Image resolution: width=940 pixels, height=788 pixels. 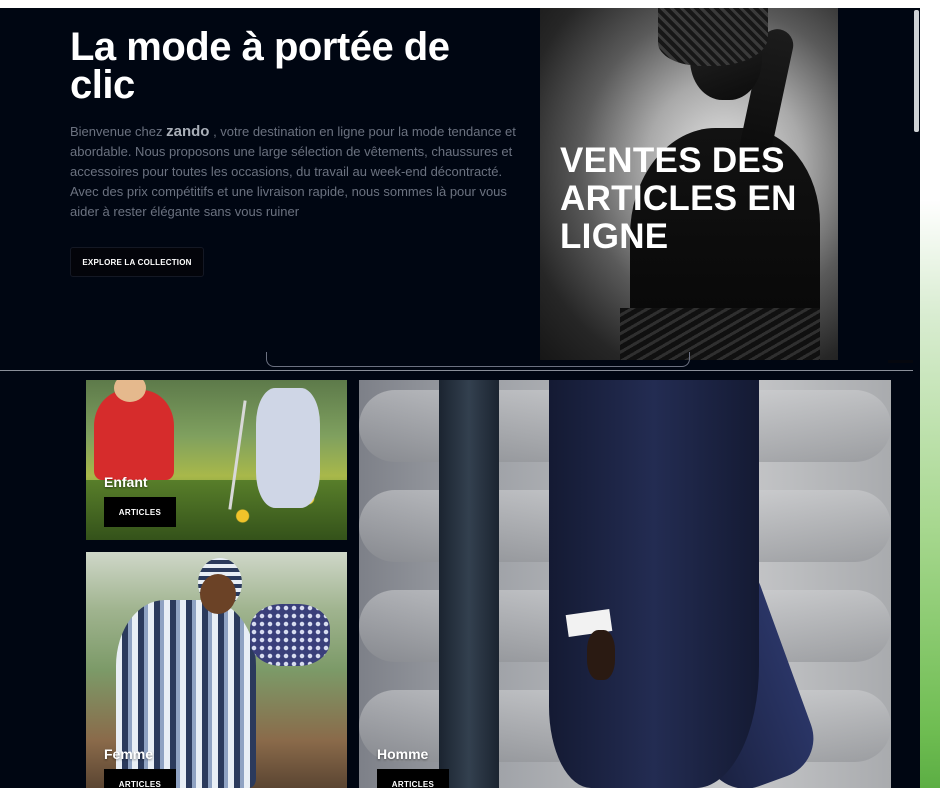 I want to click on hero-title: La mode à portée de clic, so click(x=260, y=66).